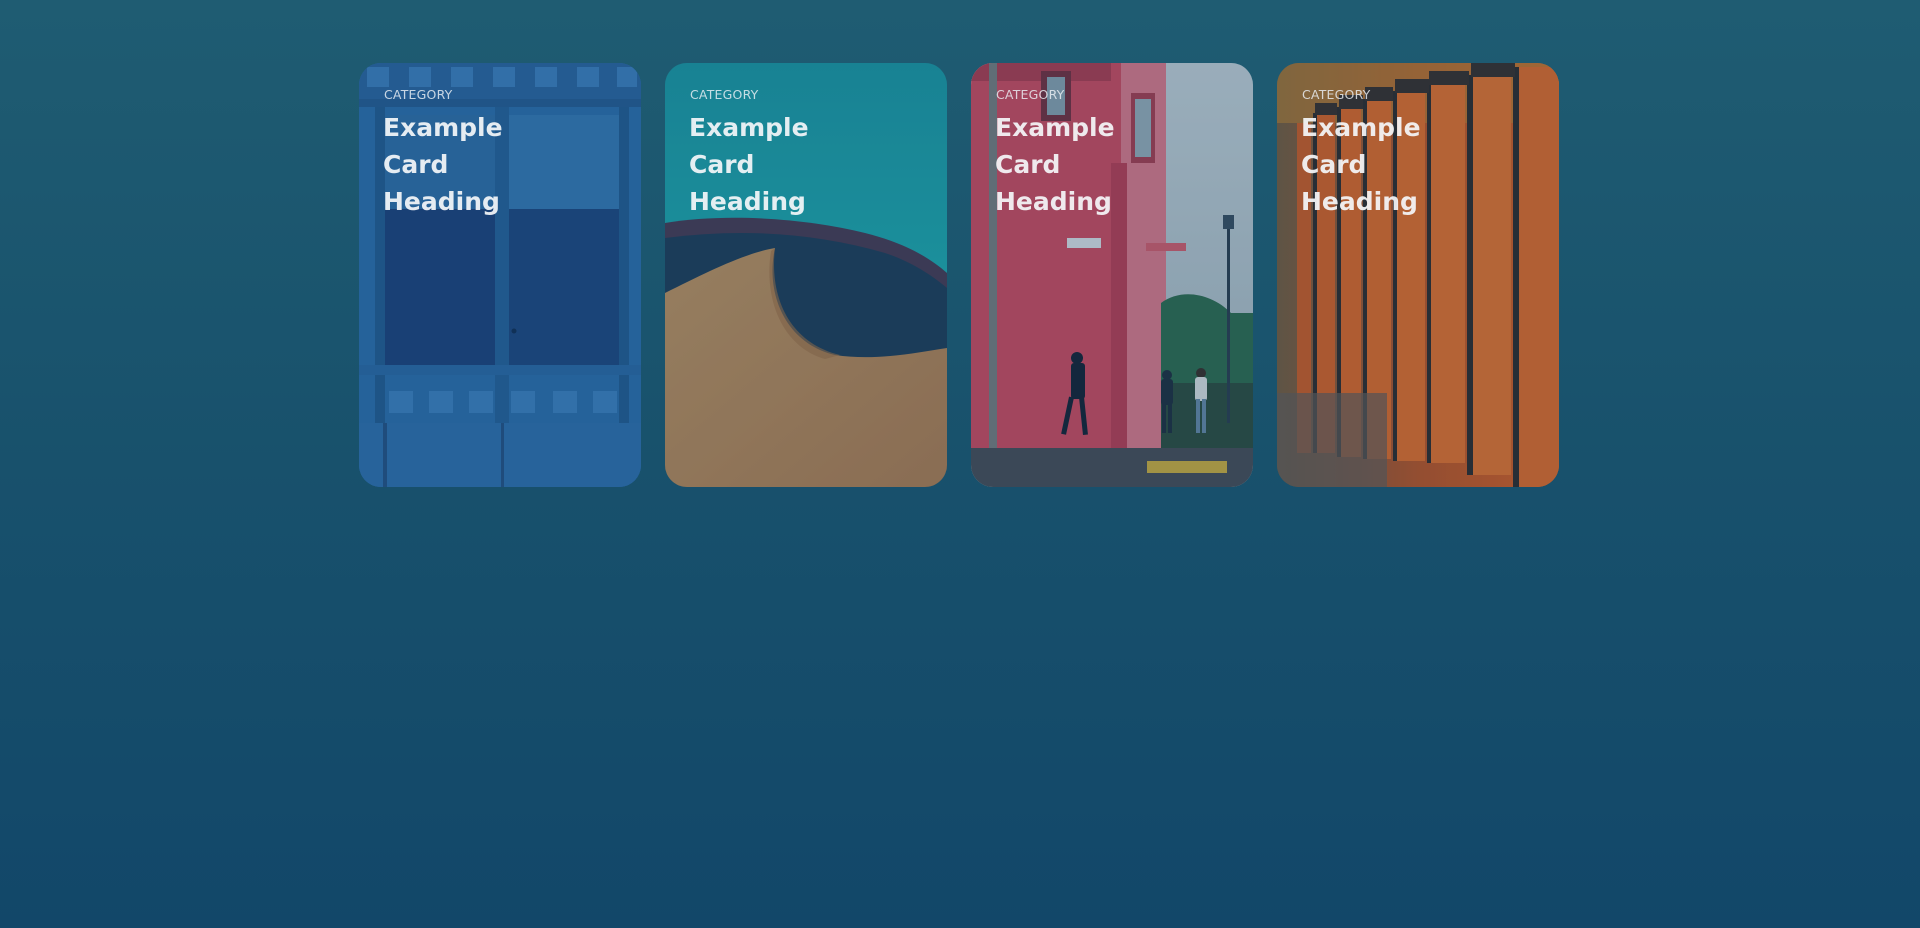 The width and height of the screenshot is (1920, 928). I want to click on card-torii-gates: CATEGORY Example Card Heading, so click(1418, 275).